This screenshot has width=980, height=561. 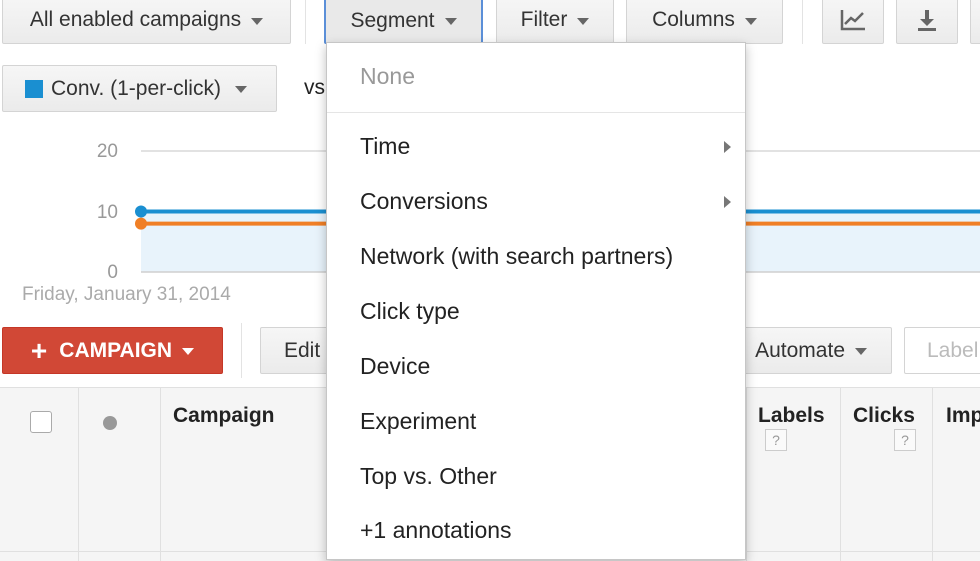 I want to click on segment-menu-item-experiment: Experiment, so click(x=536, y=421).